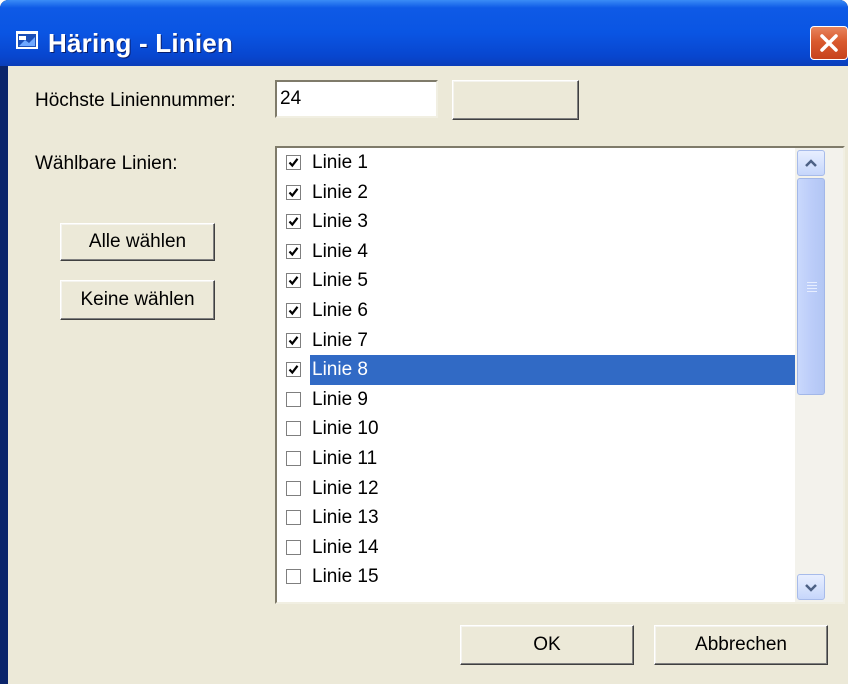 The width and height of the screenshot is (848, 684). I want to click on list-item: Linie 7, so click(537, 341).